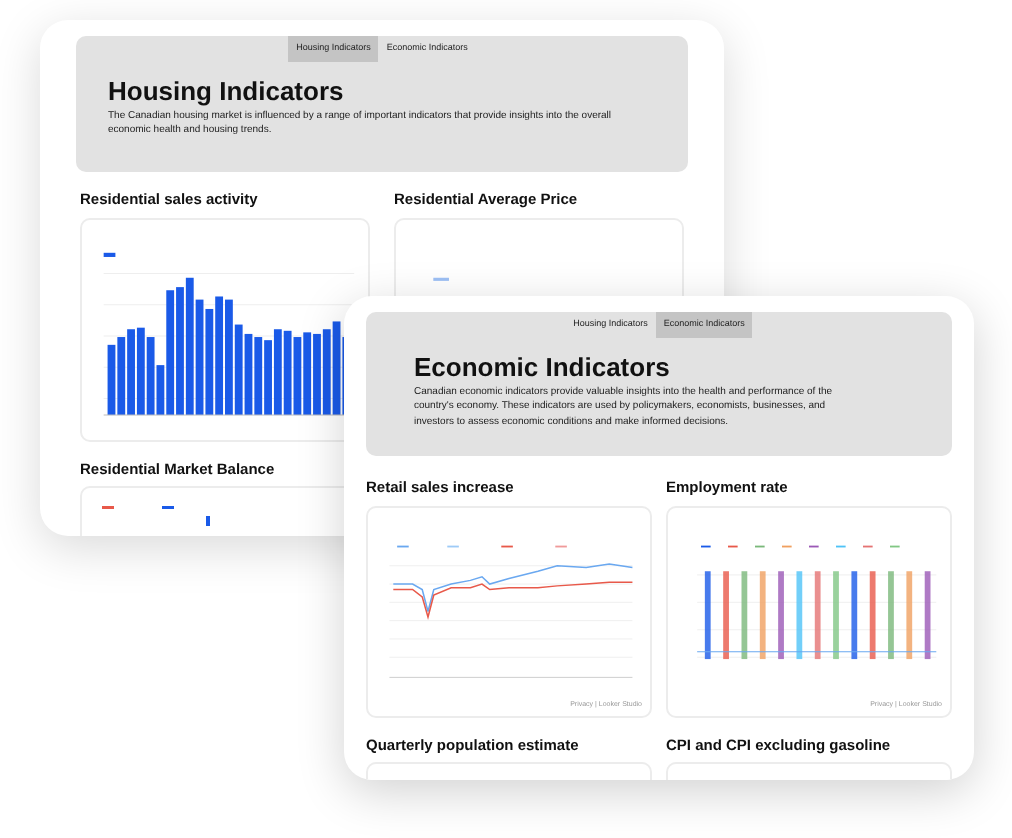  I want to click on page-heading: Housing Indicators, so click(227, 90).